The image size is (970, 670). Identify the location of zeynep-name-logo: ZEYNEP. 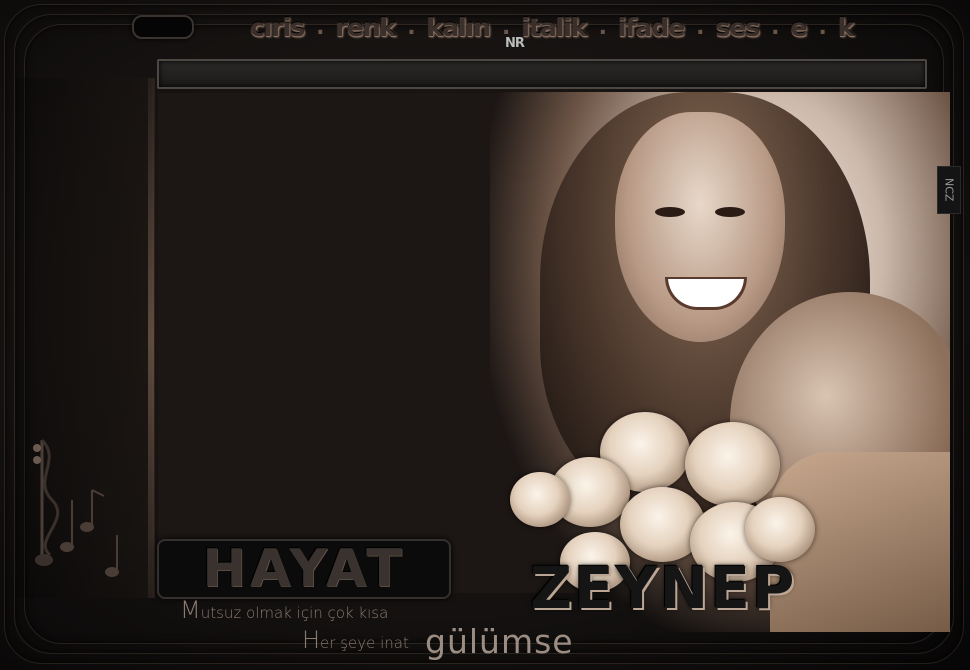
(663, 588).